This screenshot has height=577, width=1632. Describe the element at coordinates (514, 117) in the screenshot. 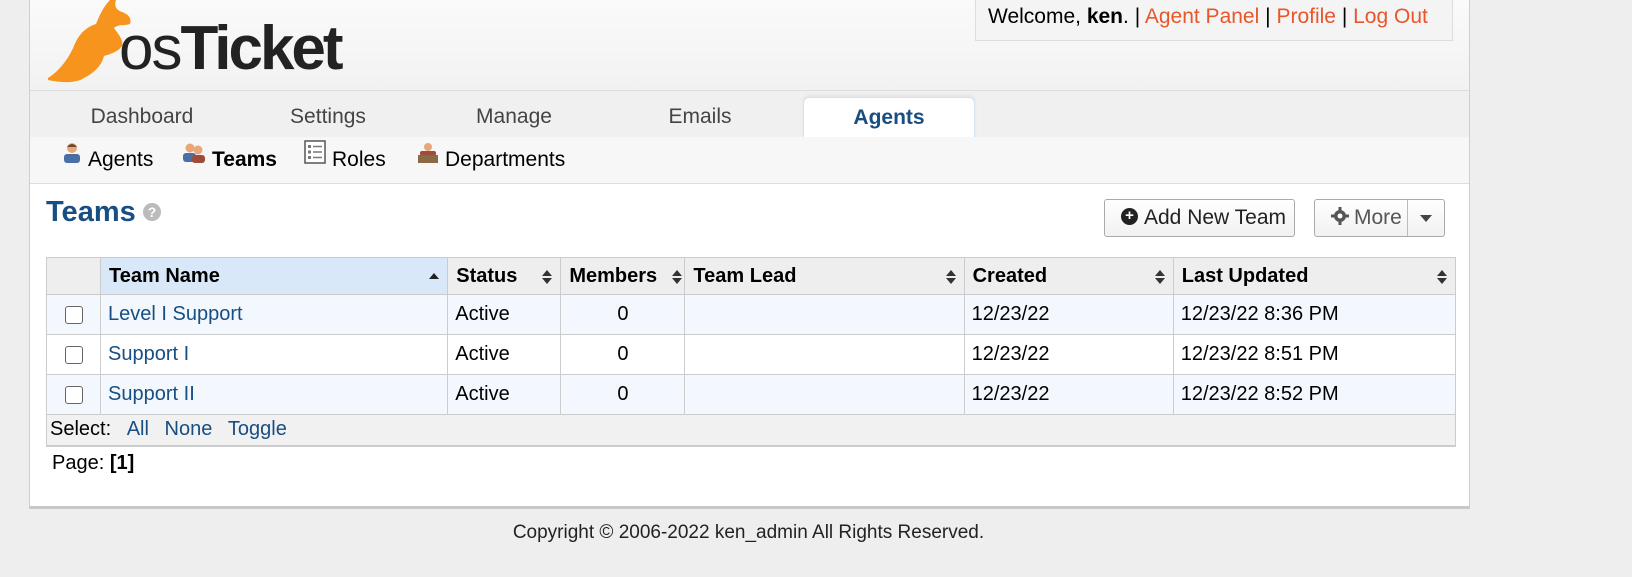

I see `tab-manage: Manage` at that location.